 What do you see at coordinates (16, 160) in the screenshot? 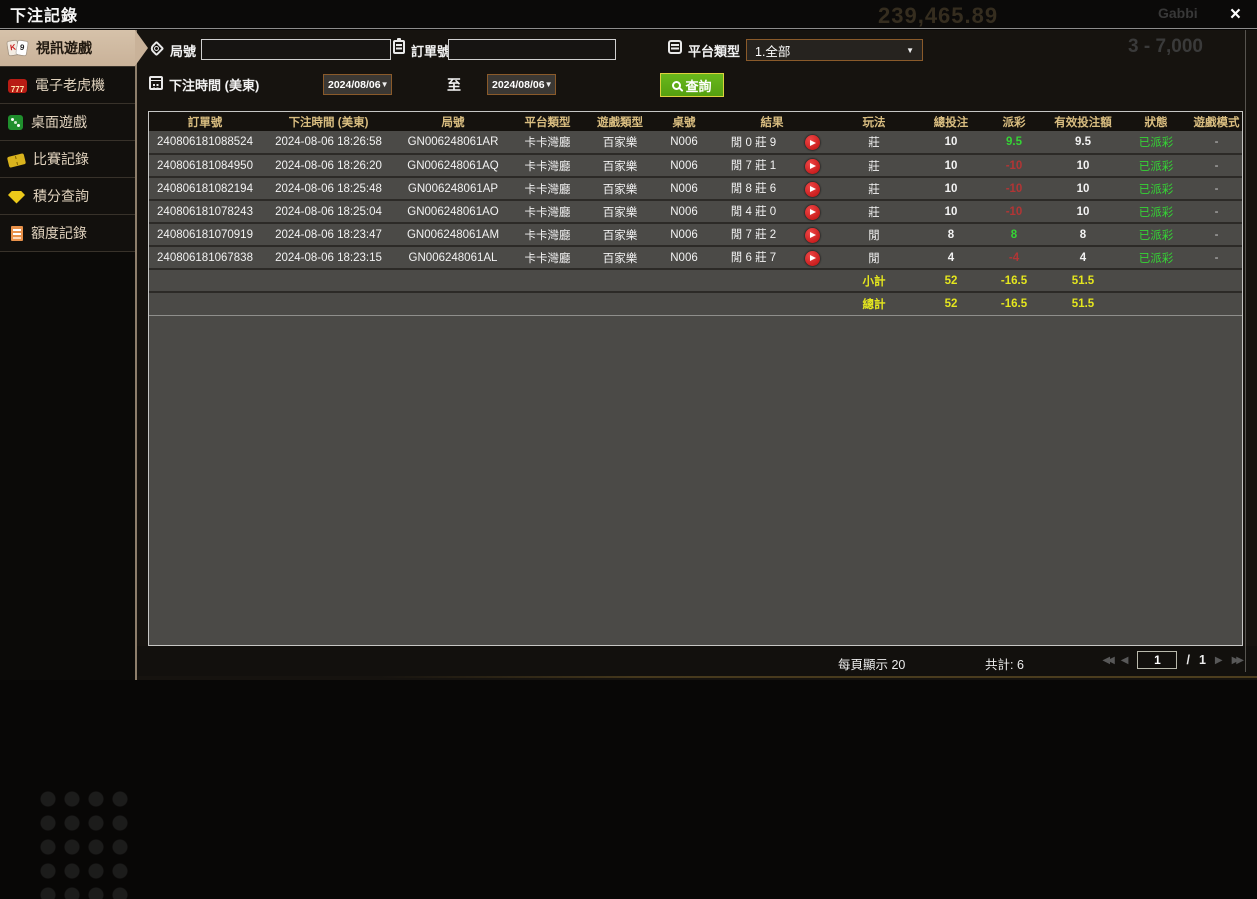
I see `ticket-icon` at bounding box center [16, 160].